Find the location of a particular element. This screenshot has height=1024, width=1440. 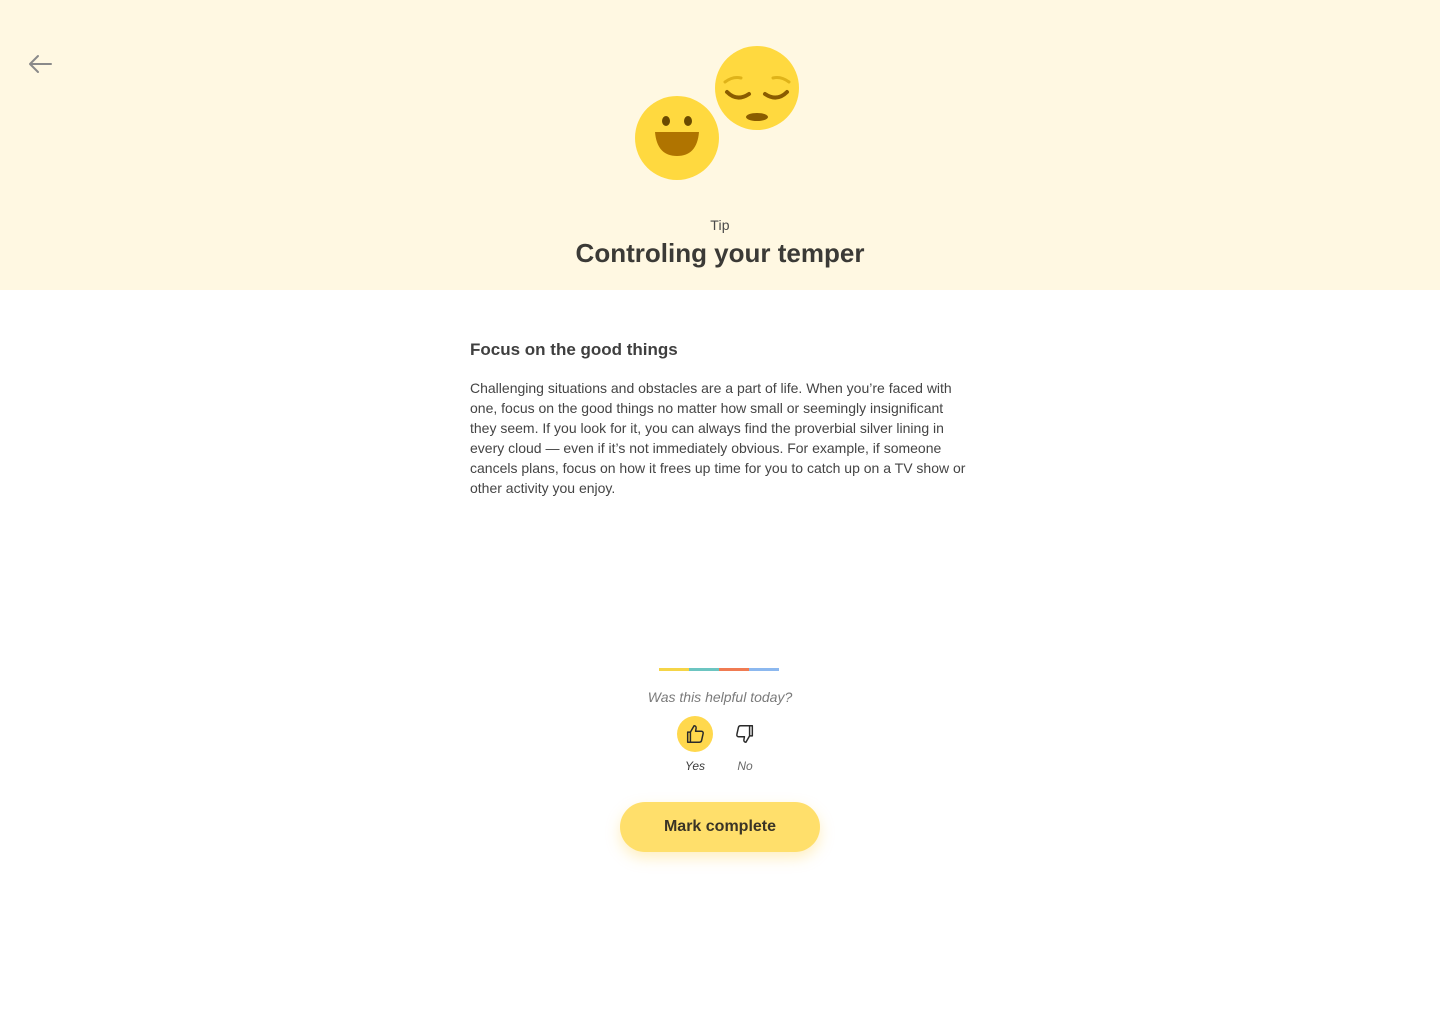

section-heading: Focus on the good things is located at coordinates (574, 349).